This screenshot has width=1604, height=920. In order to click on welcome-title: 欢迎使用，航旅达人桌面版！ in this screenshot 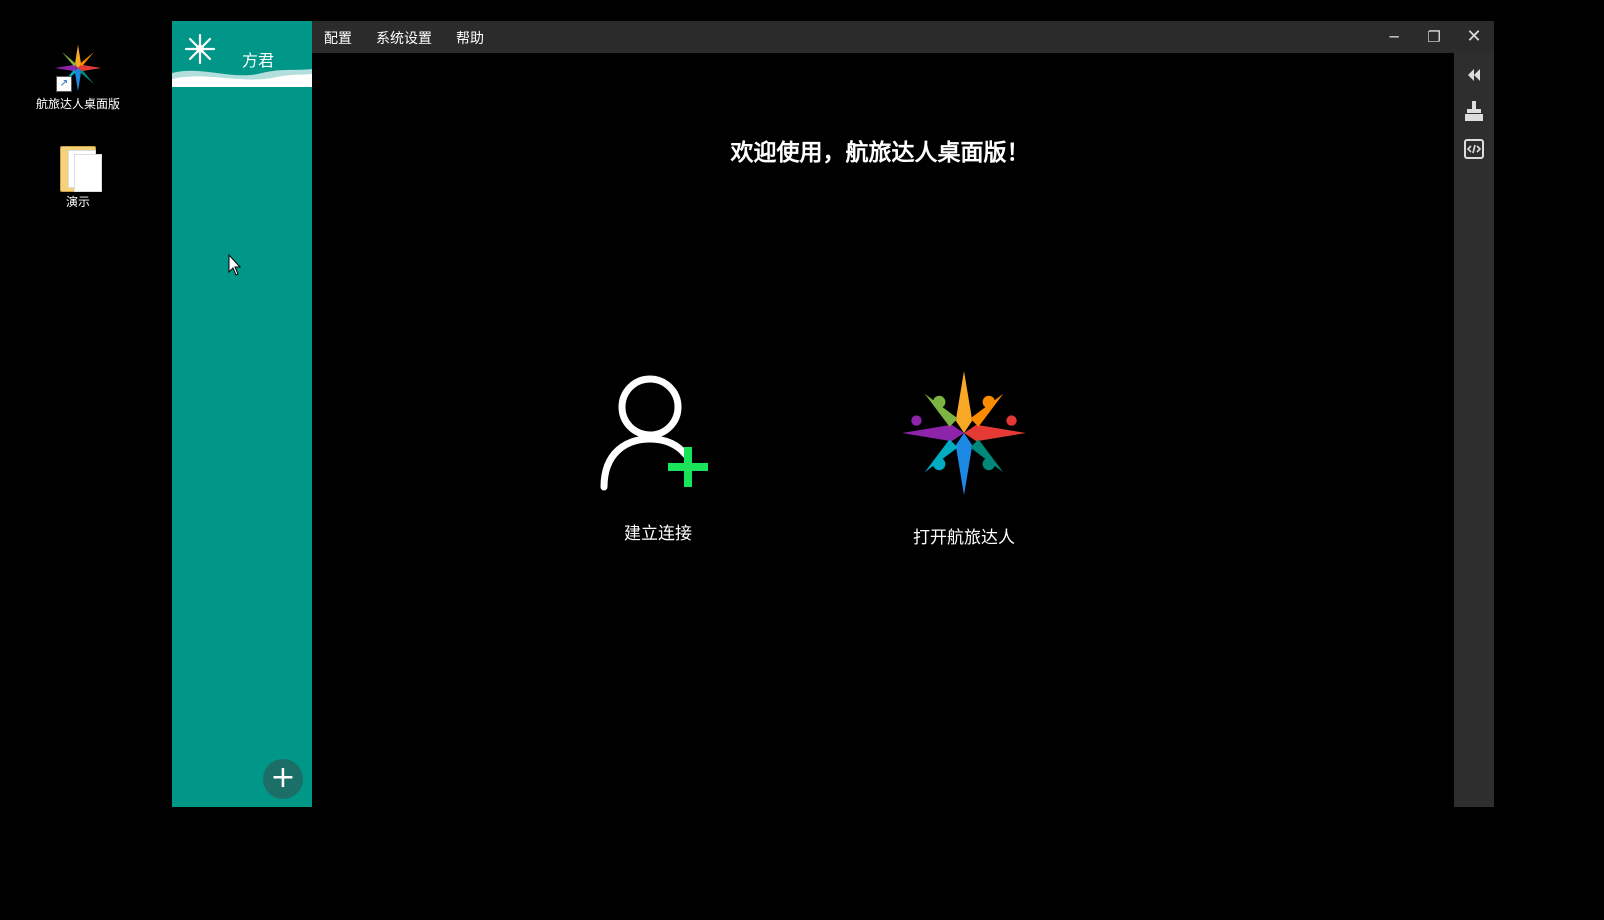, I will do `click(880, 153)`.